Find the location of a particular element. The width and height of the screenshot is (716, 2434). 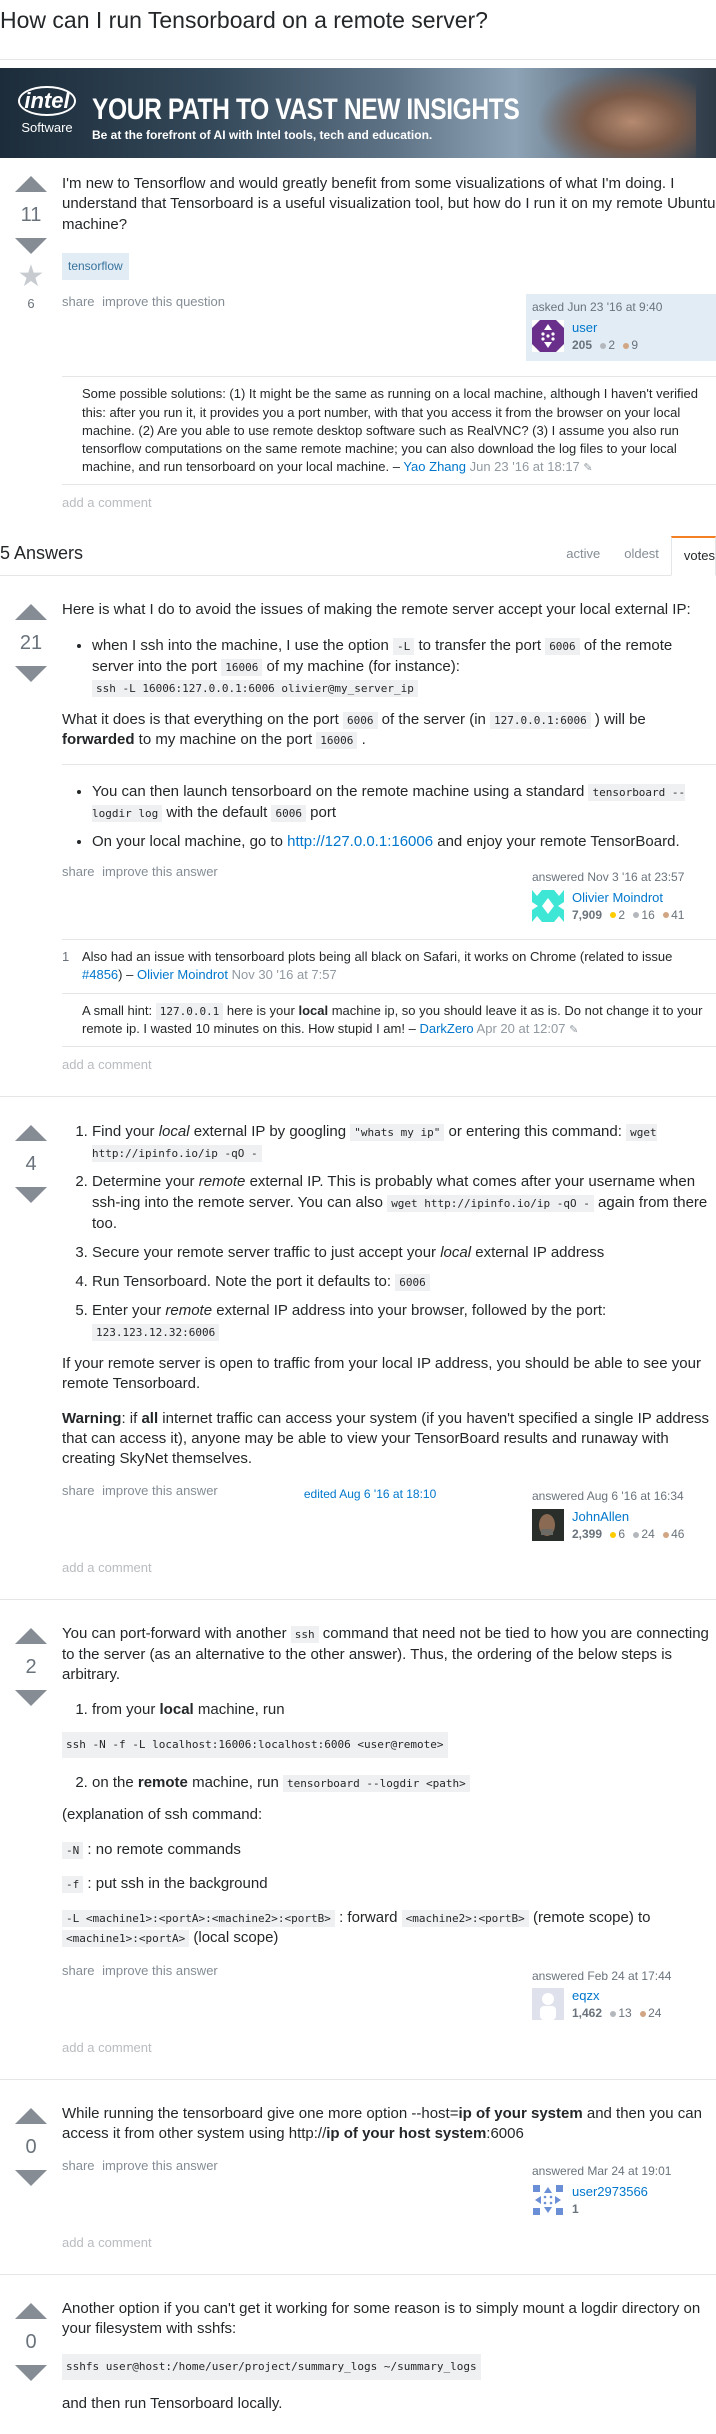

user-name-link: JohnAllen is located at coordinates (600, 1516).